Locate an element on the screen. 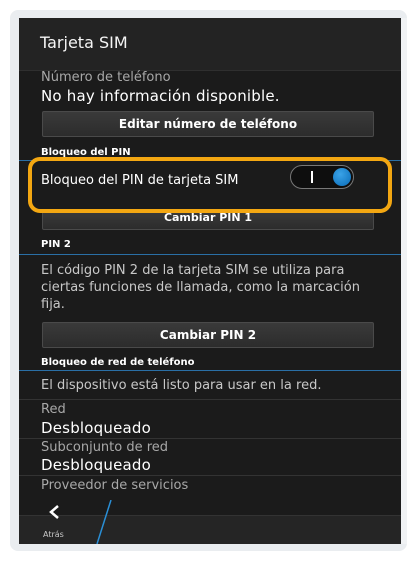 The image size is (417, 561). scroll-rail is located at coordinates (404, 281).